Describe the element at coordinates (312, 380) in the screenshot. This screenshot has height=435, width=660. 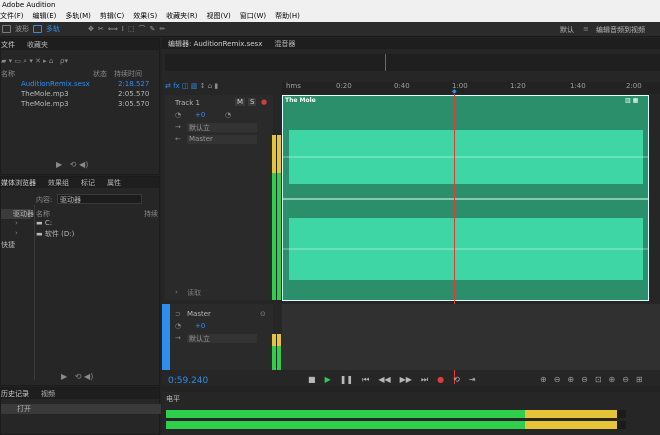
I see `stop-icon: ■` at that location.